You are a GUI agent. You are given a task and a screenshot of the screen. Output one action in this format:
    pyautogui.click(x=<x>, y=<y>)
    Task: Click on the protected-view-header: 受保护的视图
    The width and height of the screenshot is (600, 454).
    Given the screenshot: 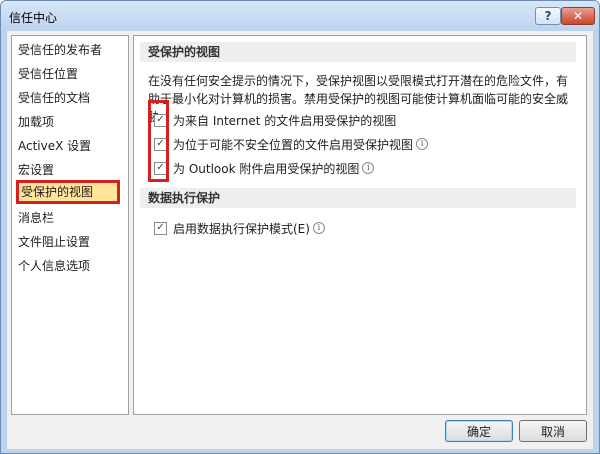 What is the action you would take?
    pyautogui.click(x=358, y=52)
    